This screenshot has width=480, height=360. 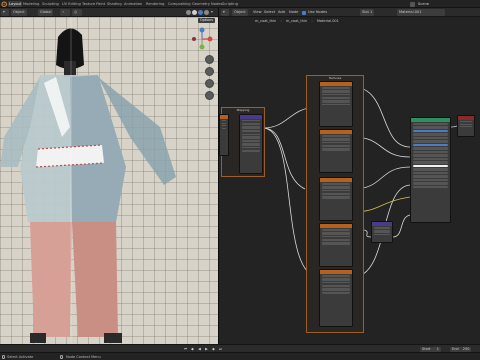 I want to click on next-keyframe-icon: ◆, so click(x=213, y=349).